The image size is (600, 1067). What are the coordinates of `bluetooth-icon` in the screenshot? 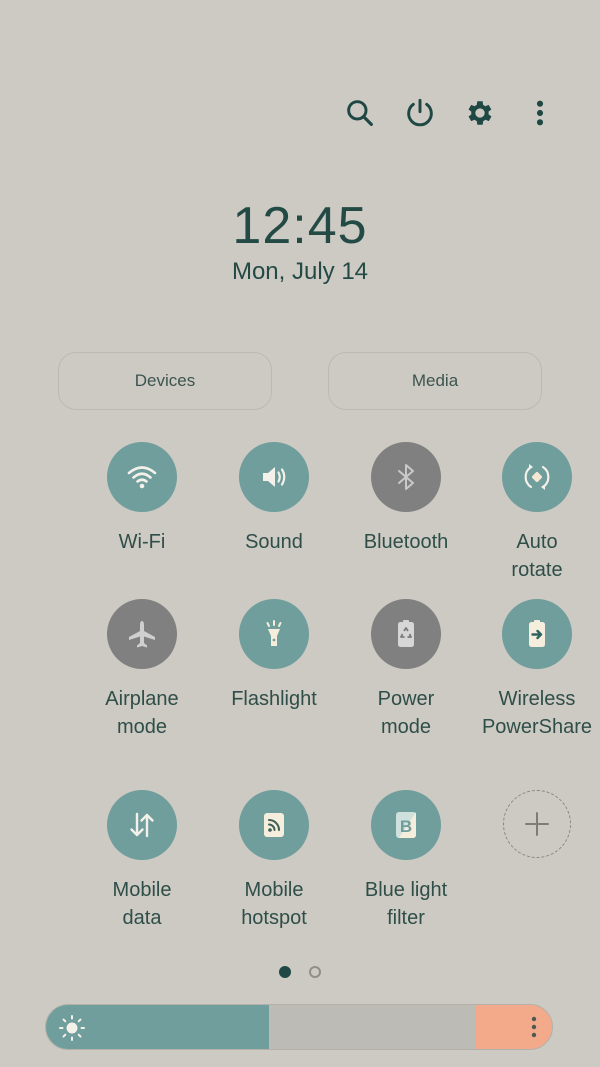 It's located at (406, 477).